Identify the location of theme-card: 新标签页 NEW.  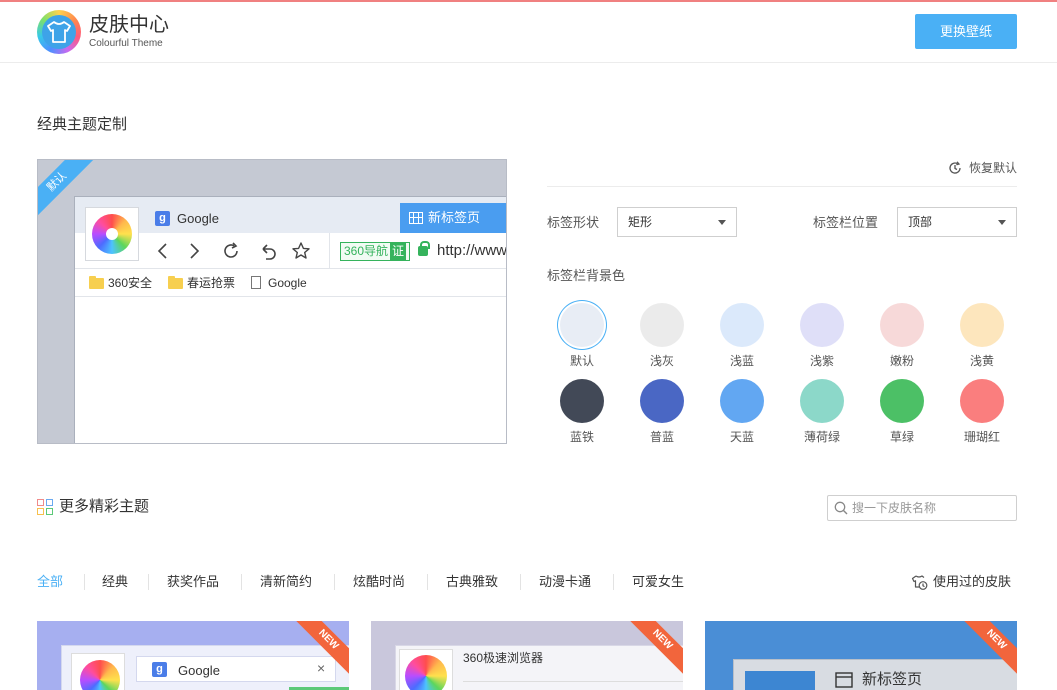
(861, 655).